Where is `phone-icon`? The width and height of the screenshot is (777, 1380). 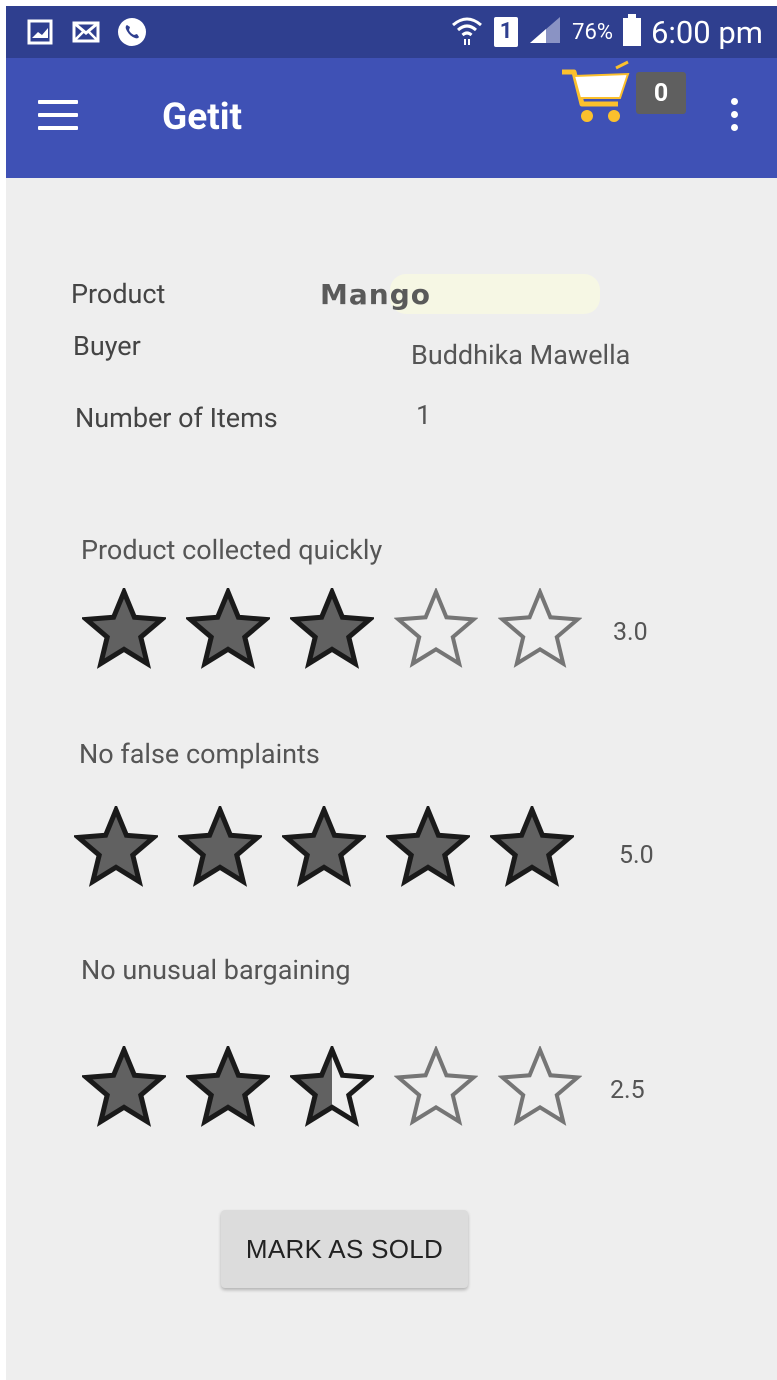 phone-icon is located at coordinates (132, 32).